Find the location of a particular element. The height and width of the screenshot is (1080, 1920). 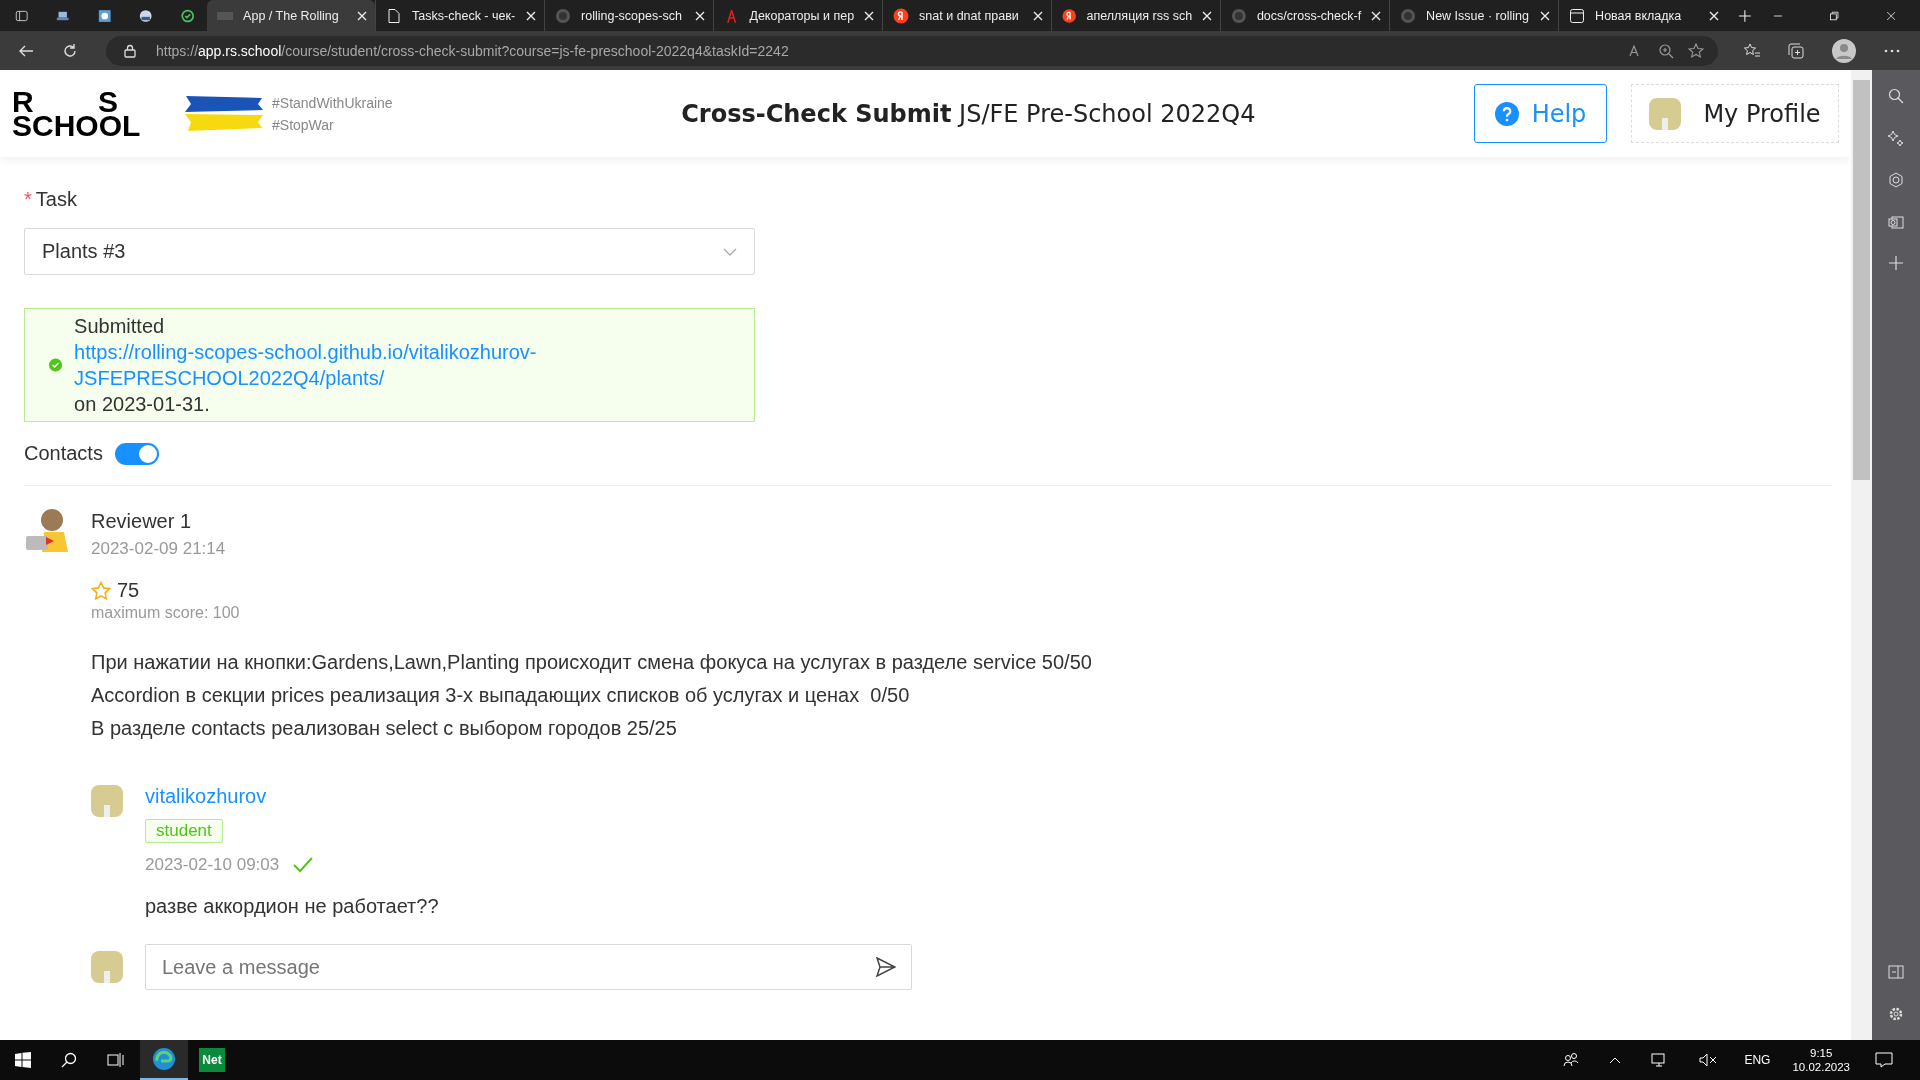

sparkle-icon is located at coordinates (1896, 138).